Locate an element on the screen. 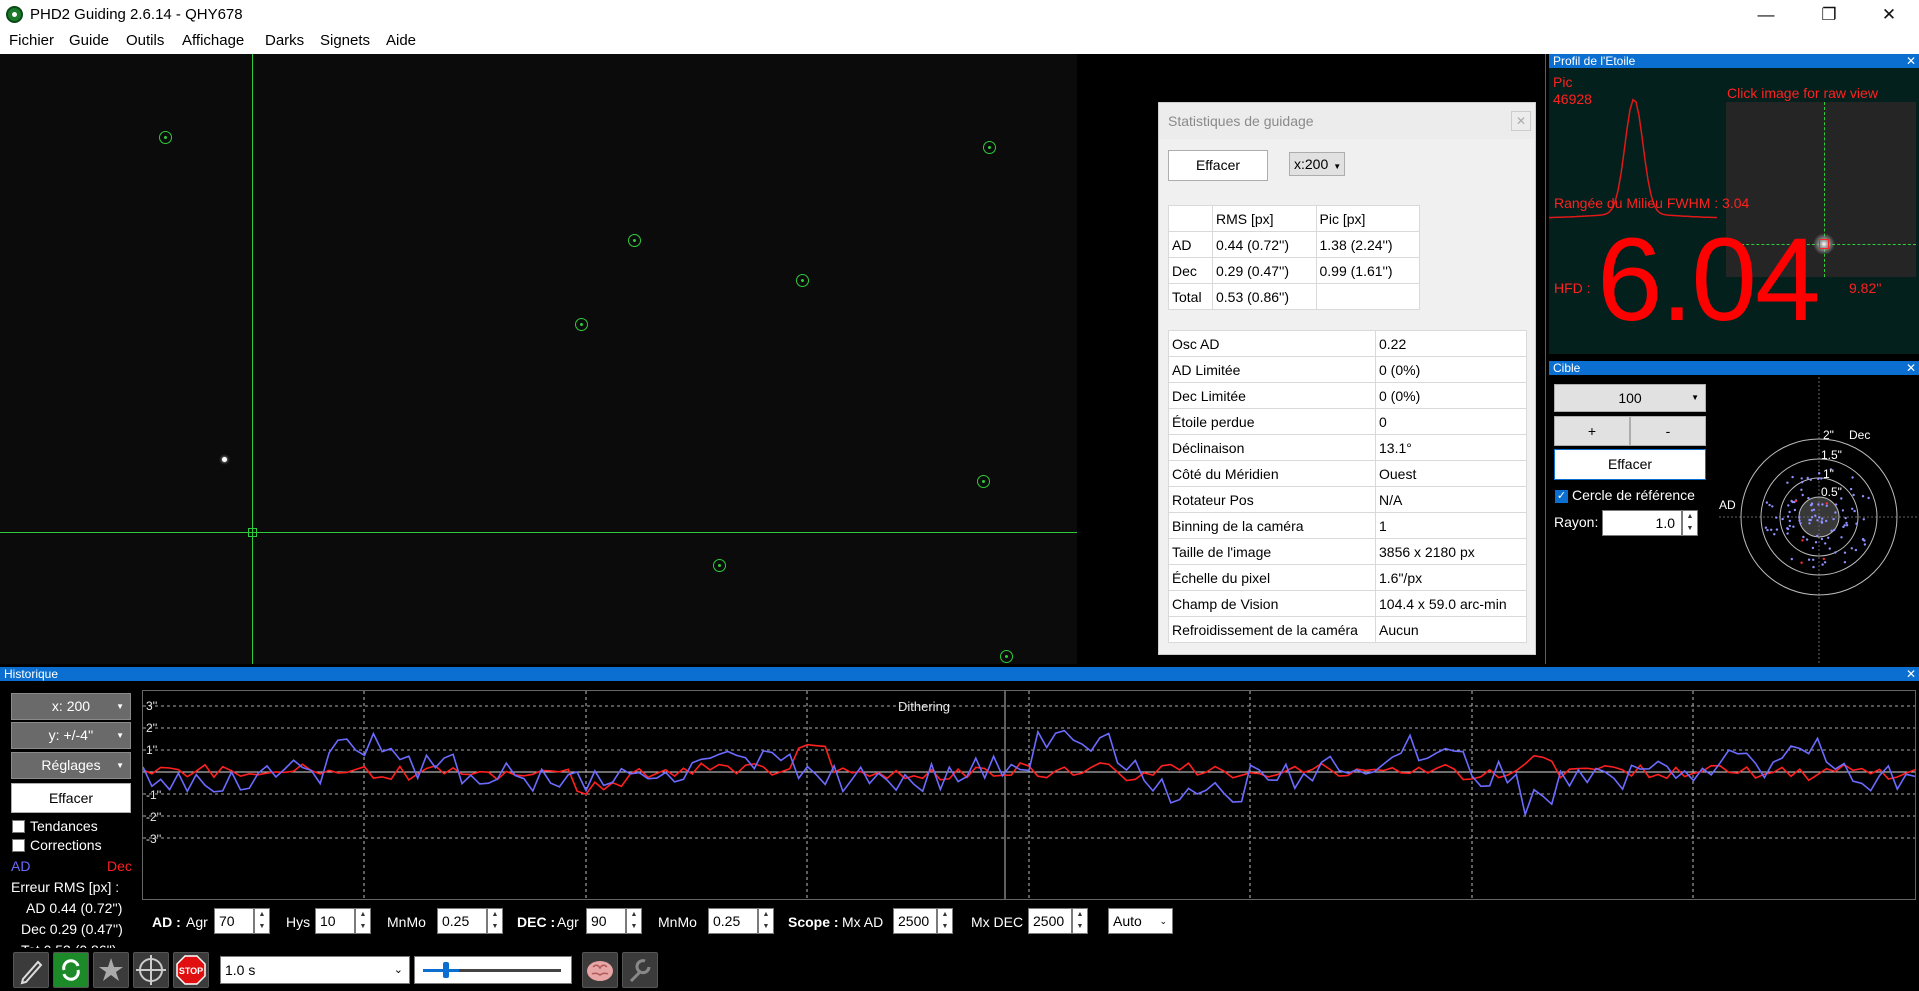  info-label: Osc AD is located at coordinates (1272, 343).